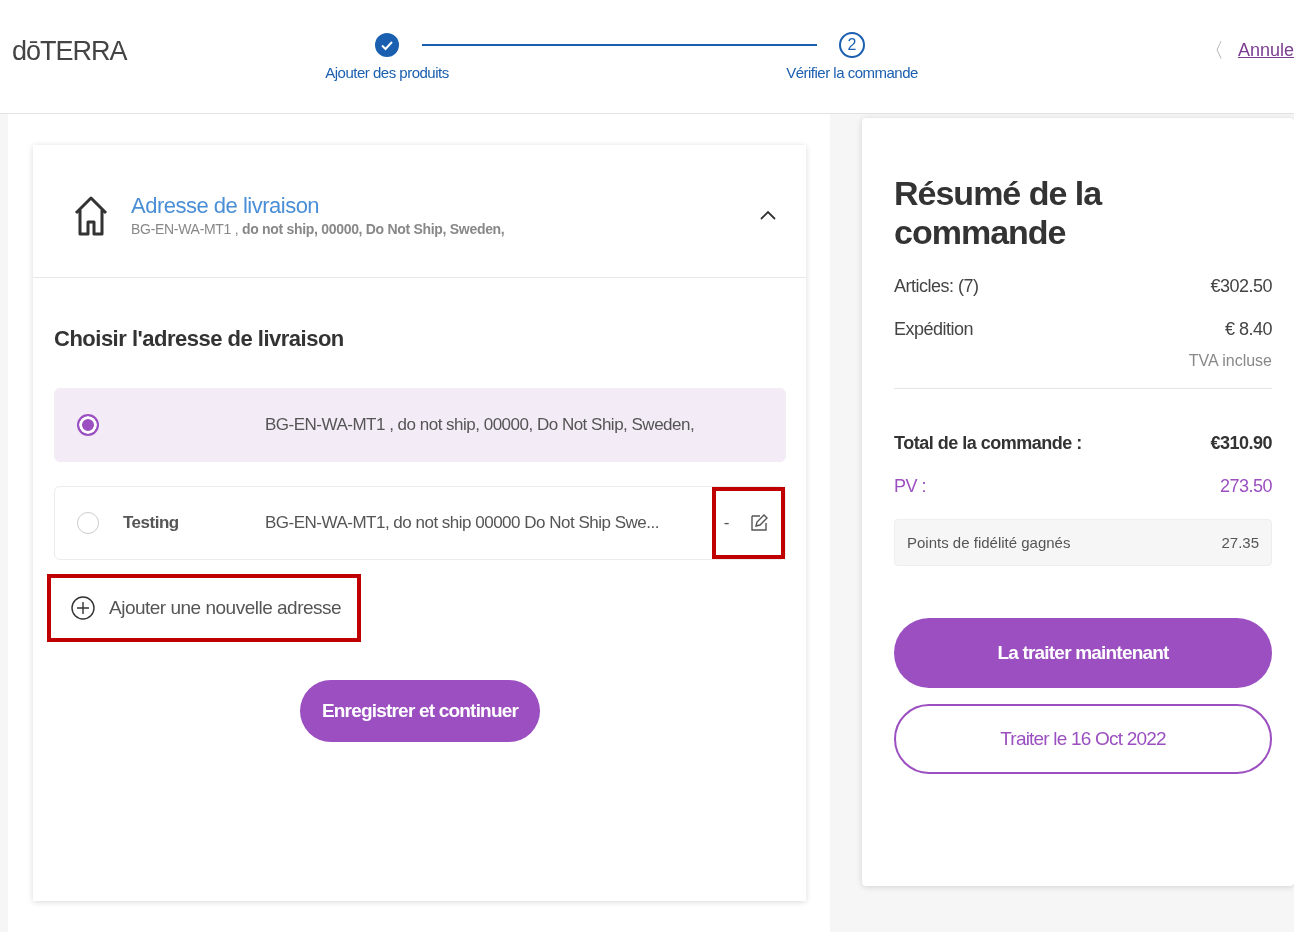  I want to click on logo: dōTERRA, so click(127, 51).